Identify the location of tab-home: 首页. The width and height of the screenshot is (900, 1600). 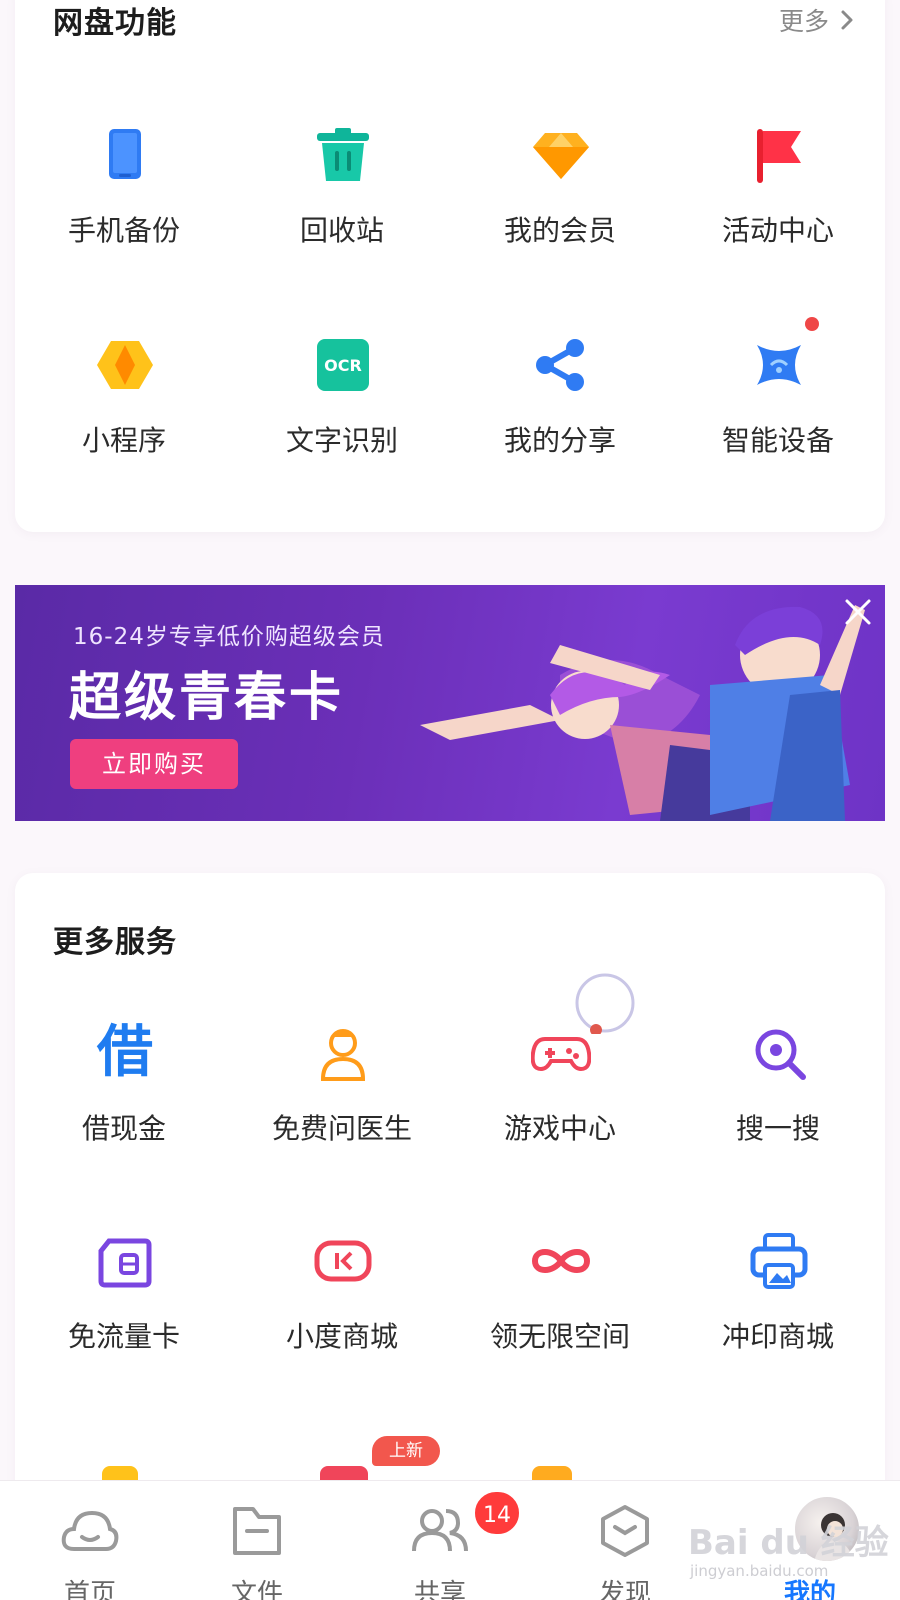
(90, 1540).